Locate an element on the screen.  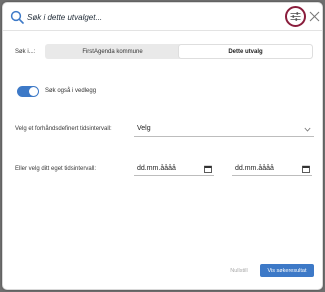
filter-button is located at coordinates (295, 16).